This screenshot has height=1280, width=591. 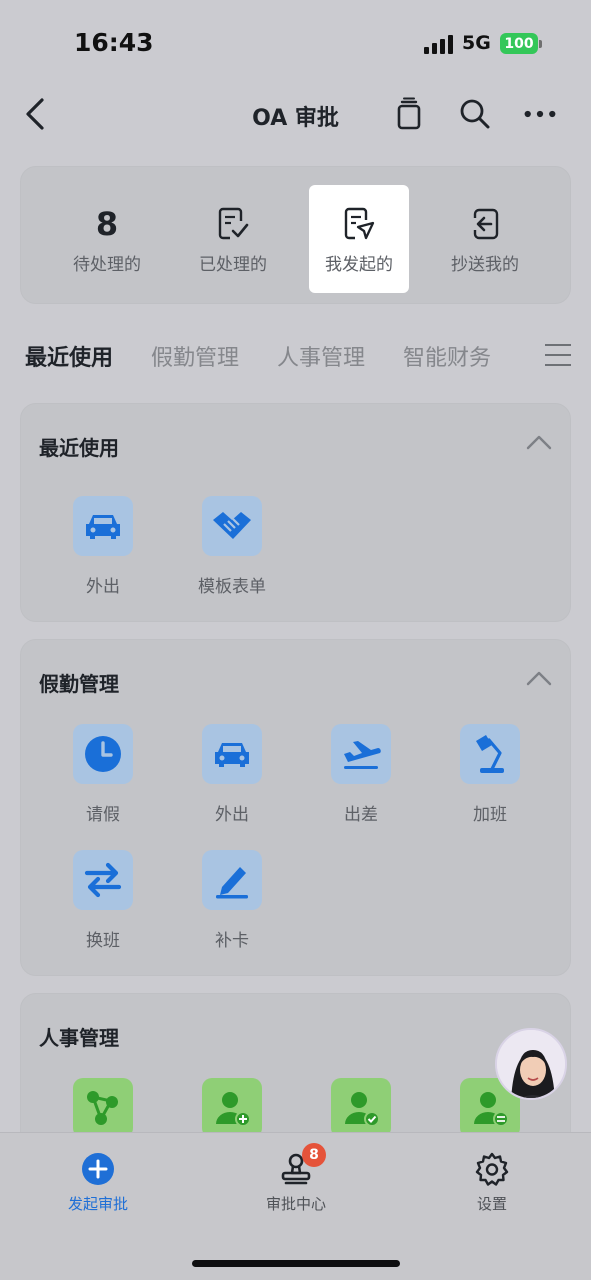 What do you see at coordinates (492, 1169) in the screenshot?
I see `gear-icon` at bounding box center [492, 1169].